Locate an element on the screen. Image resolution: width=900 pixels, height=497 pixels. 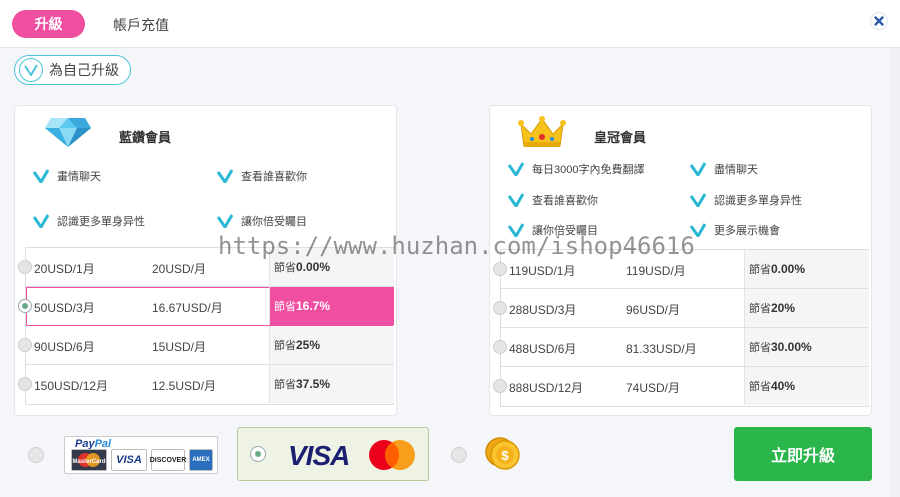
svg-text: MasterCard is located at coordinates (88, 462).